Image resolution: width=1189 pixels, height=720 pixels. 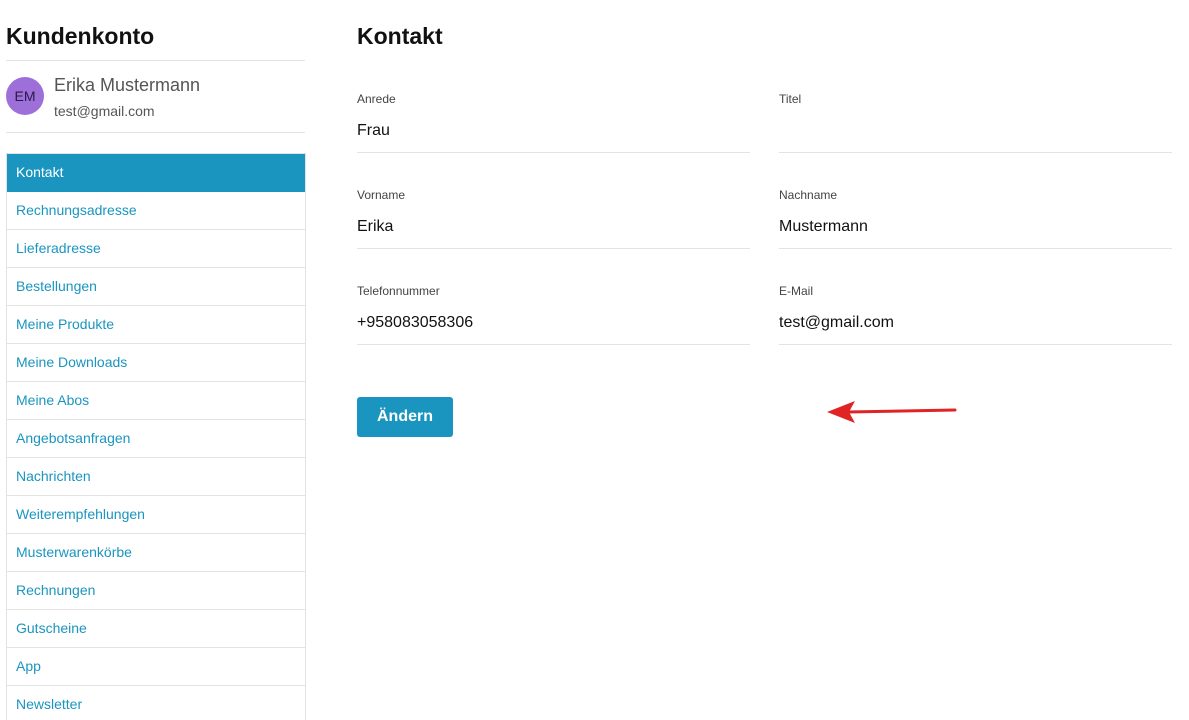 What do you see at coordinates (975, 314) in the screenshot?
I see `email-field: E-Mail test@gmail.com` at bounding box center [975, 314].